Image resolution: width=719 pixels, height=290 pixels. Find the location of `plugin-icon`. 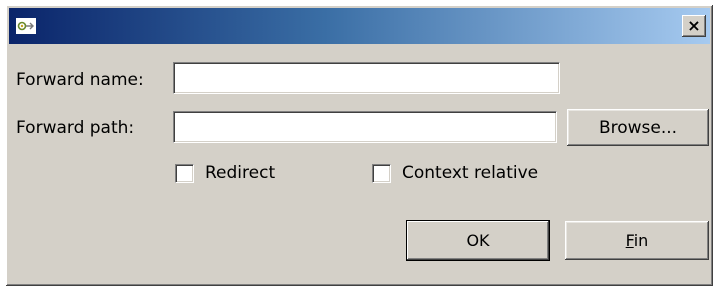

plugin-icon is located at coordinates (26, 26).